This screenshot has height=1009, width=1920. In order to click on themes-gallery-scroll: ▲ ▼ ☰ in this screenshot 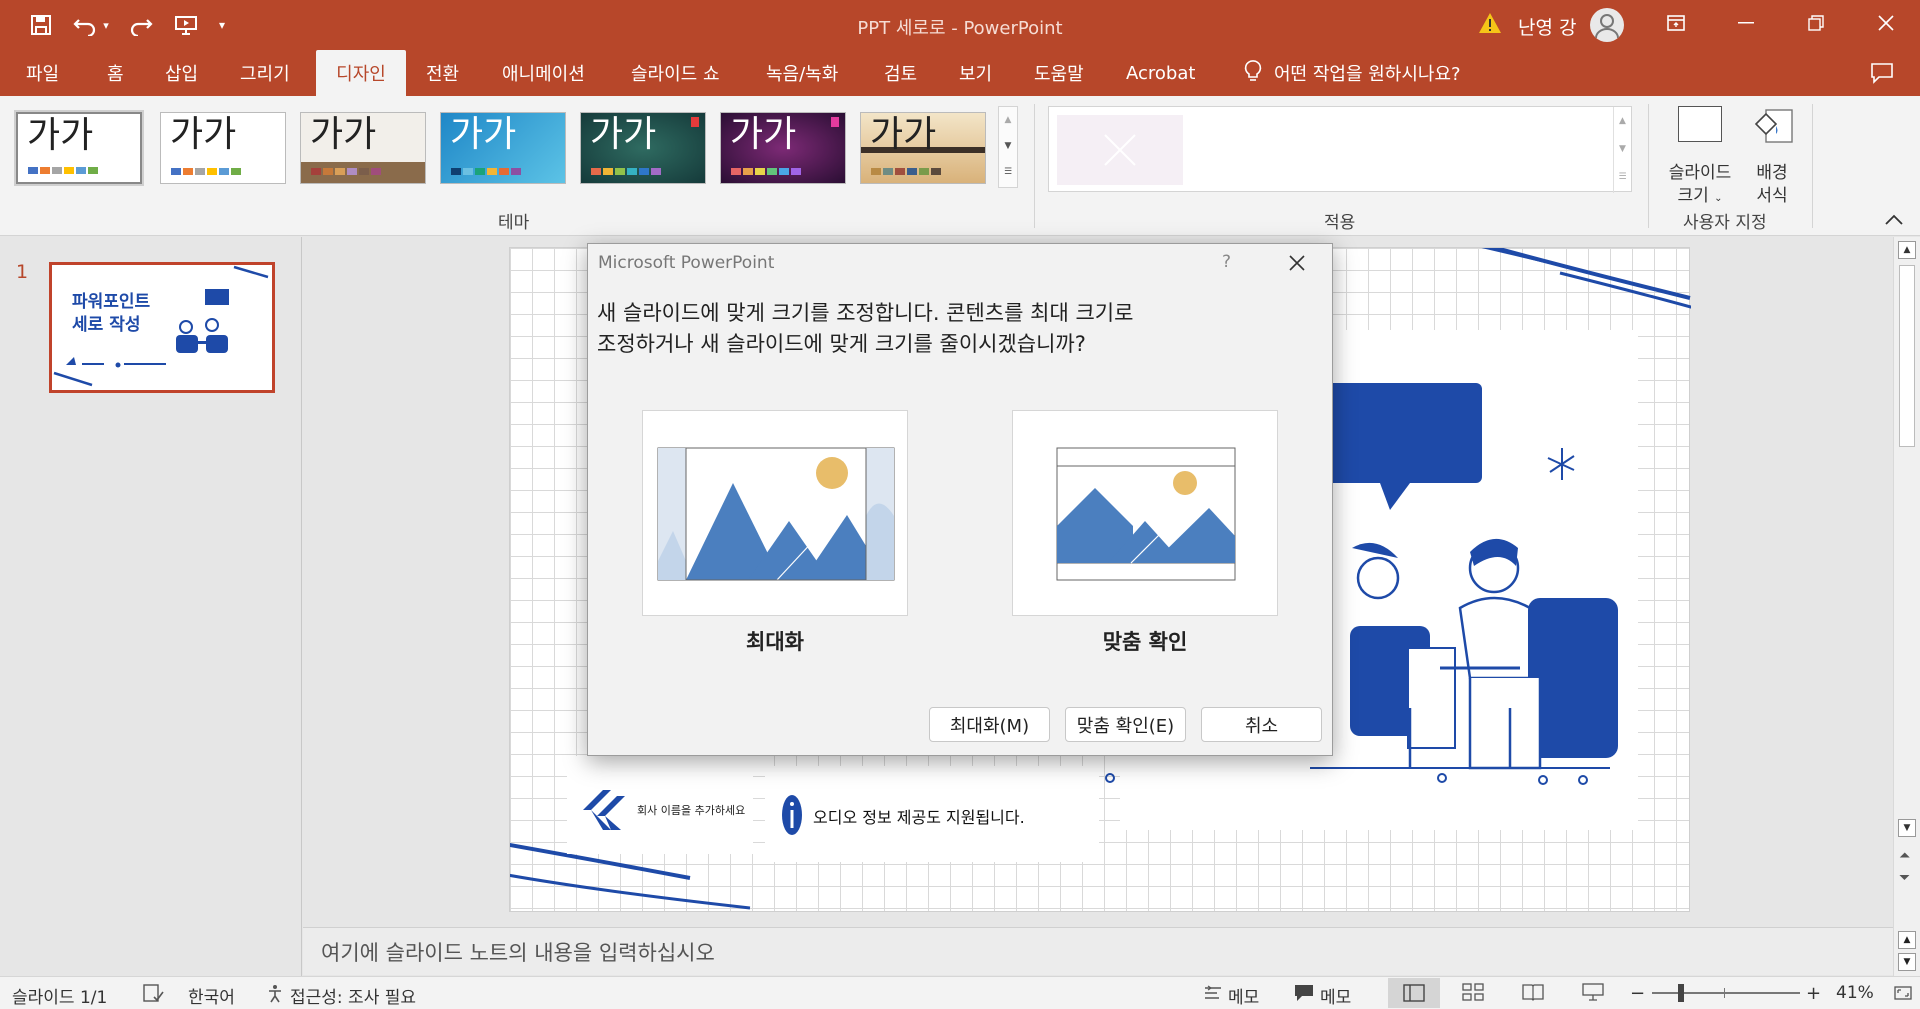, I will do `click(1008, 147)`.